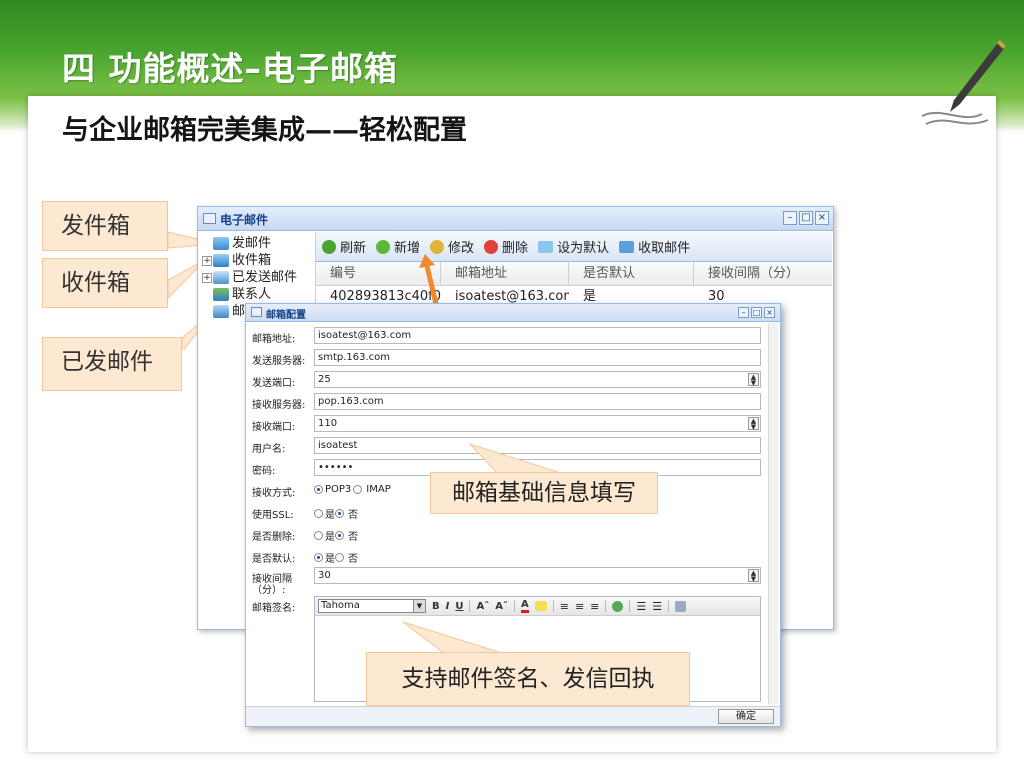 Image resolution: width=1024 pixels, height=768 pixels. What do you see at coordinates (461, 248) in the screenshot?
I see `edit-label: 修改` at bounding box center [461, 248].